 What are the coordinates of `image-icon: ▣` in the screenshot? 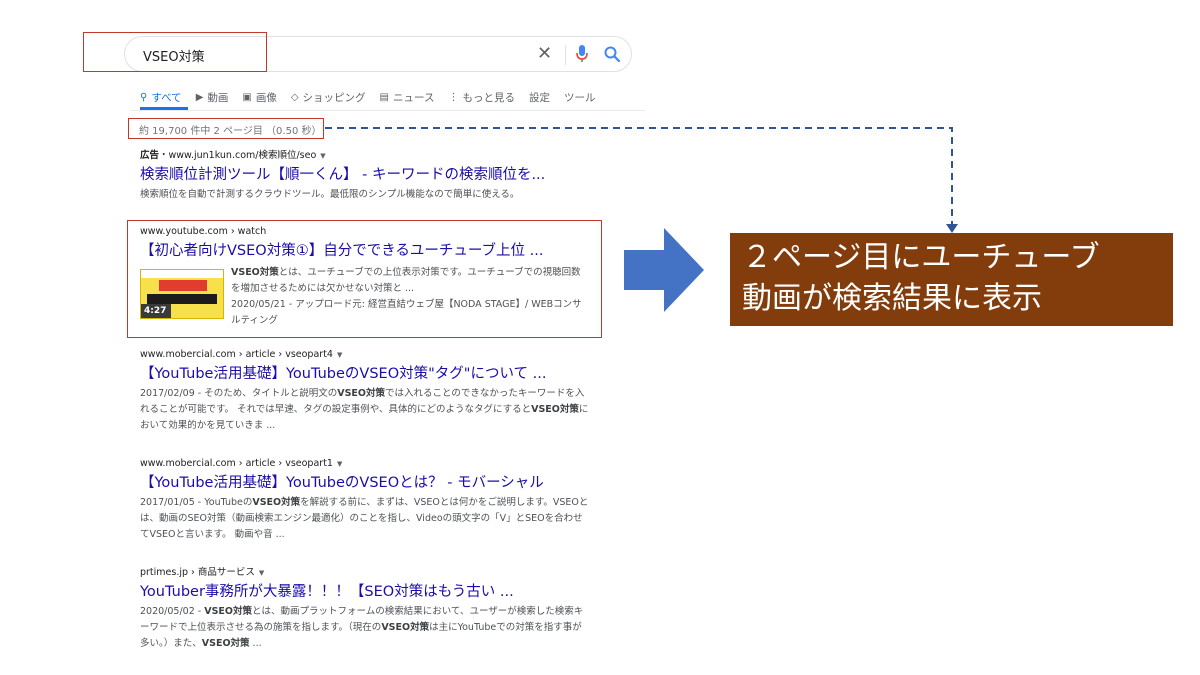 It's located at (247, 97).